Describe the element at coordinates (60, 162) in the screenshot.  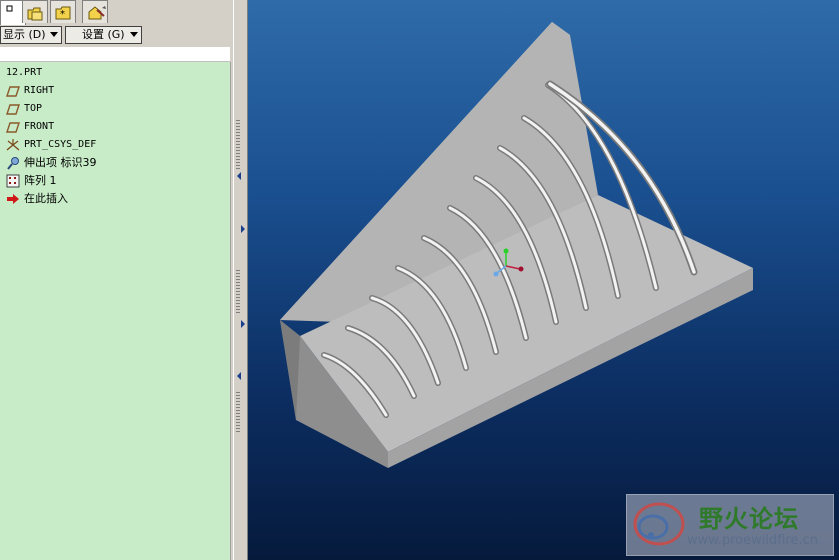
I see `tree-item-label: 伸出项 标识39` at that location.